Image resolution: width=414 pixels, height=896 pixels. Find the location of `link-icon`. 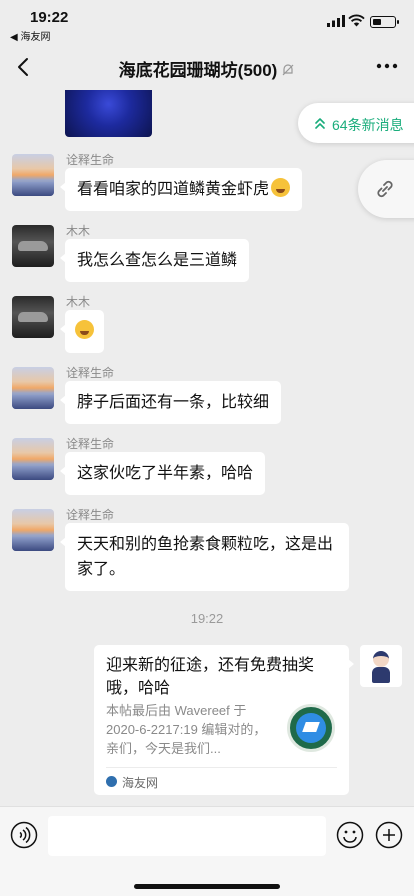

link-icon is located at coordinates (385, 189).